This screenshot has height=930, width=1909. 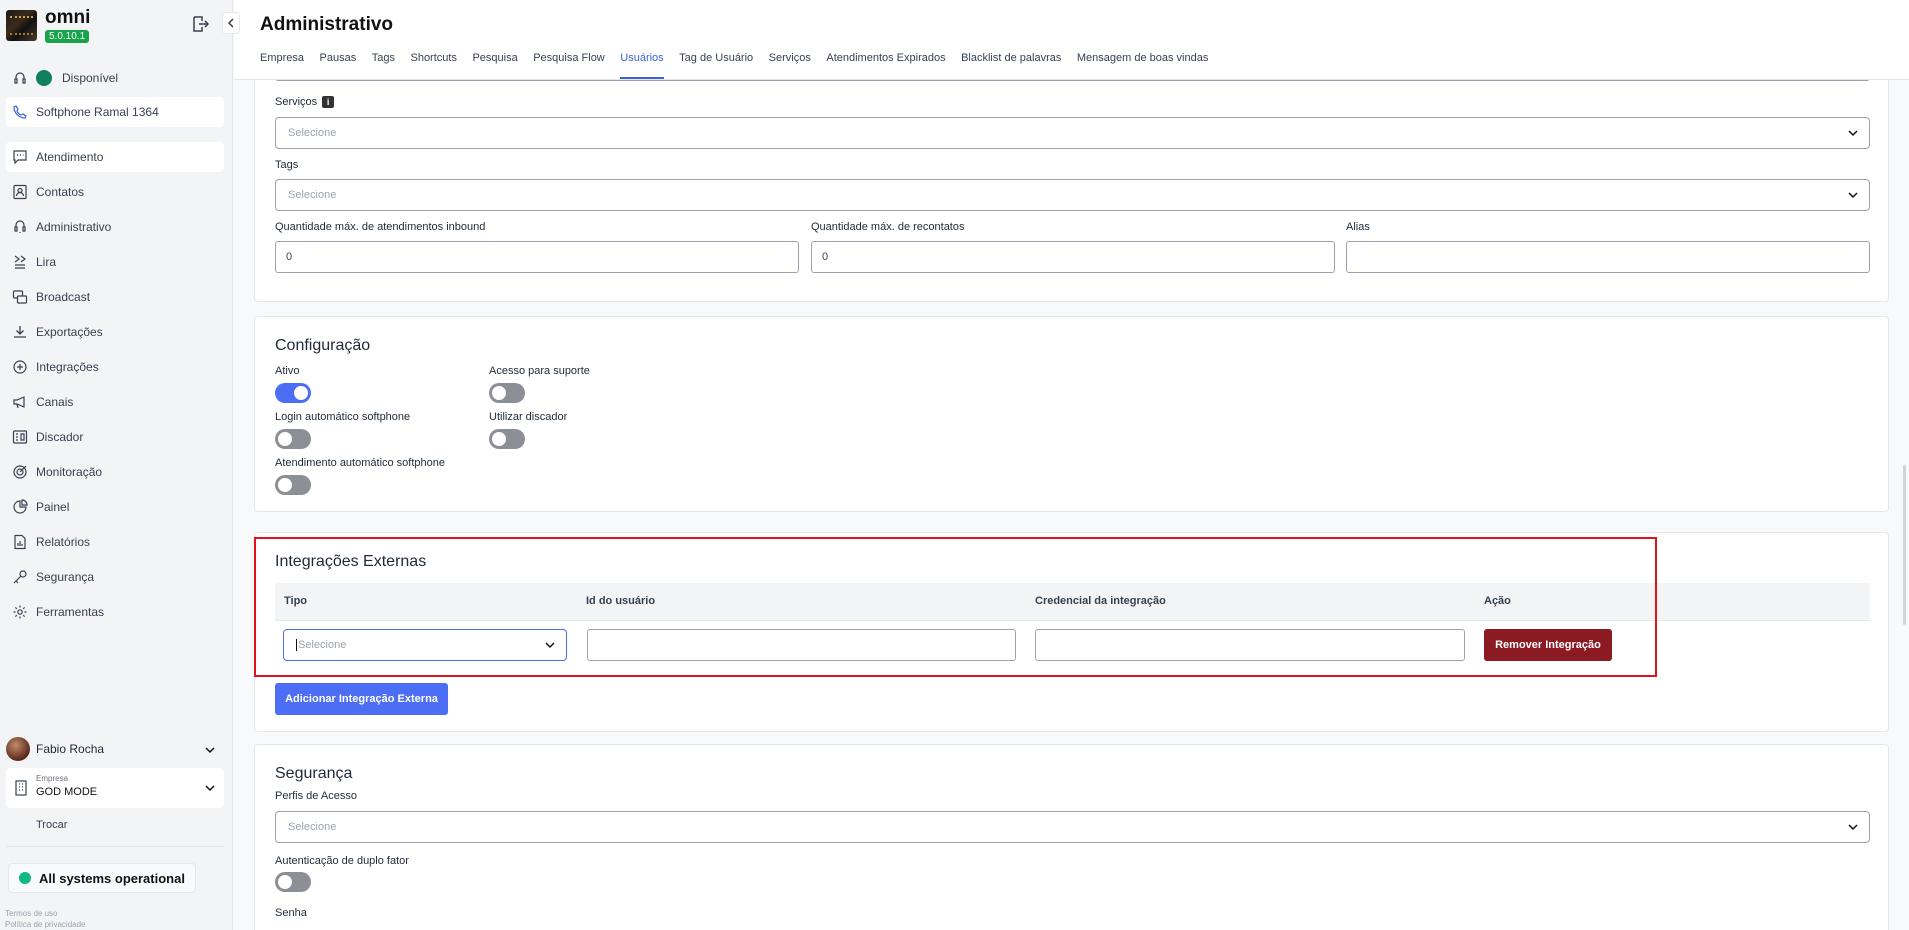 What do you see at coordinates (338, 65) in the screenshot?
I see `tab-pausas: Pausas` at bounding box center [338, 65].